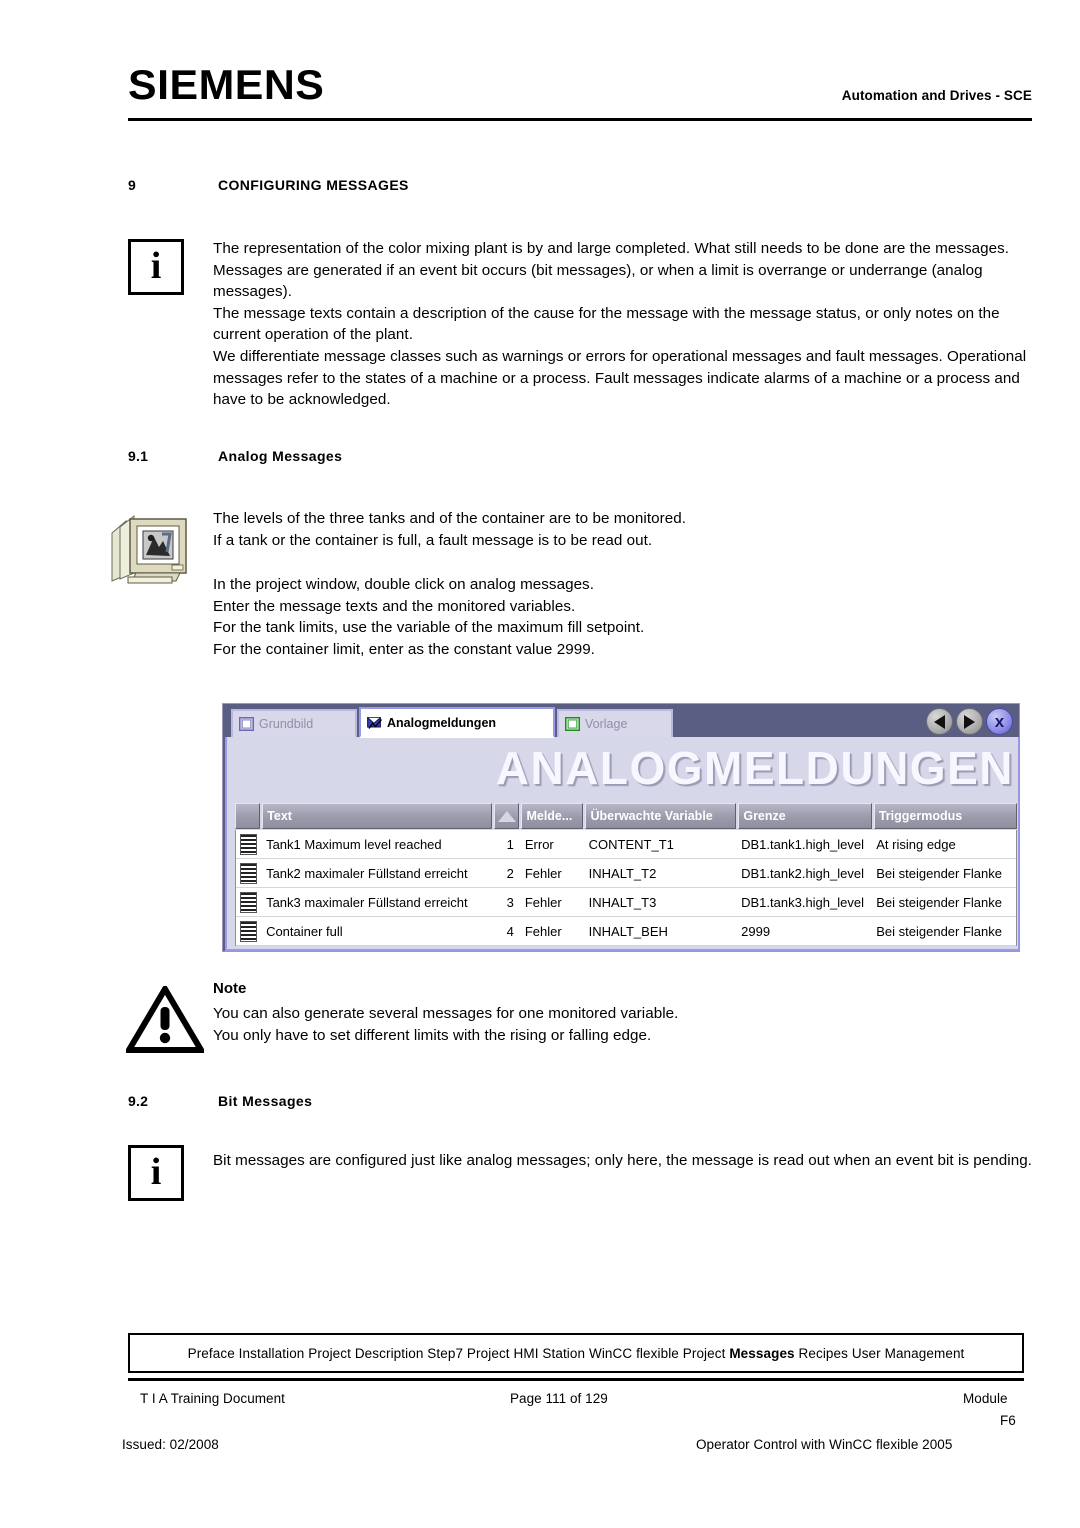 The image size is (1080, 1528). I want to click on cell-number: 3, so click(507, 902).